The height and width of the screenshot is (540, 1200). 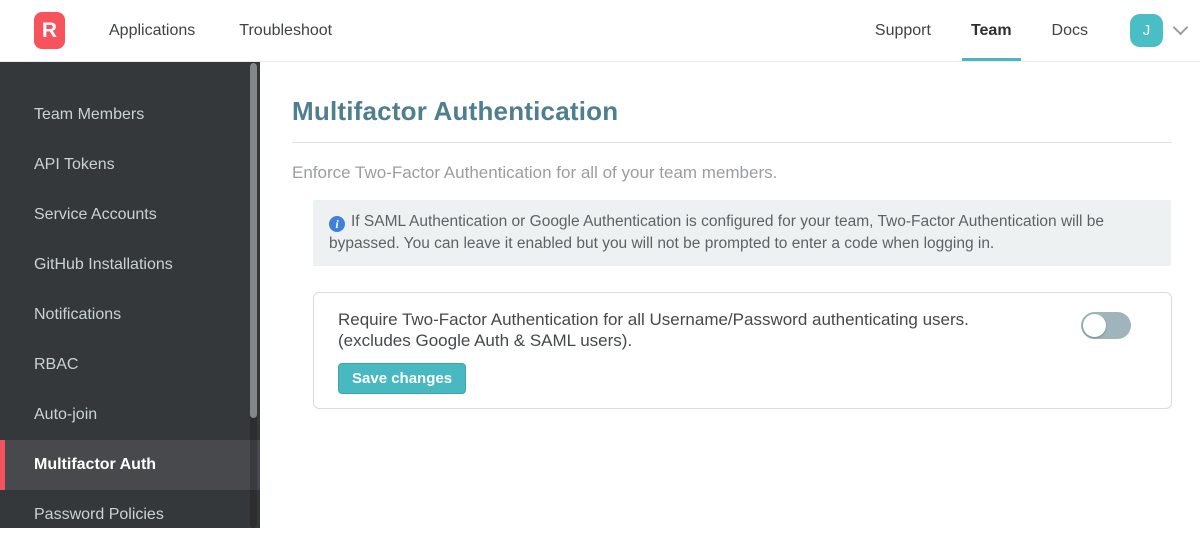 I want to click on mfa-toggle-knob, so click(x=1094, y=325).